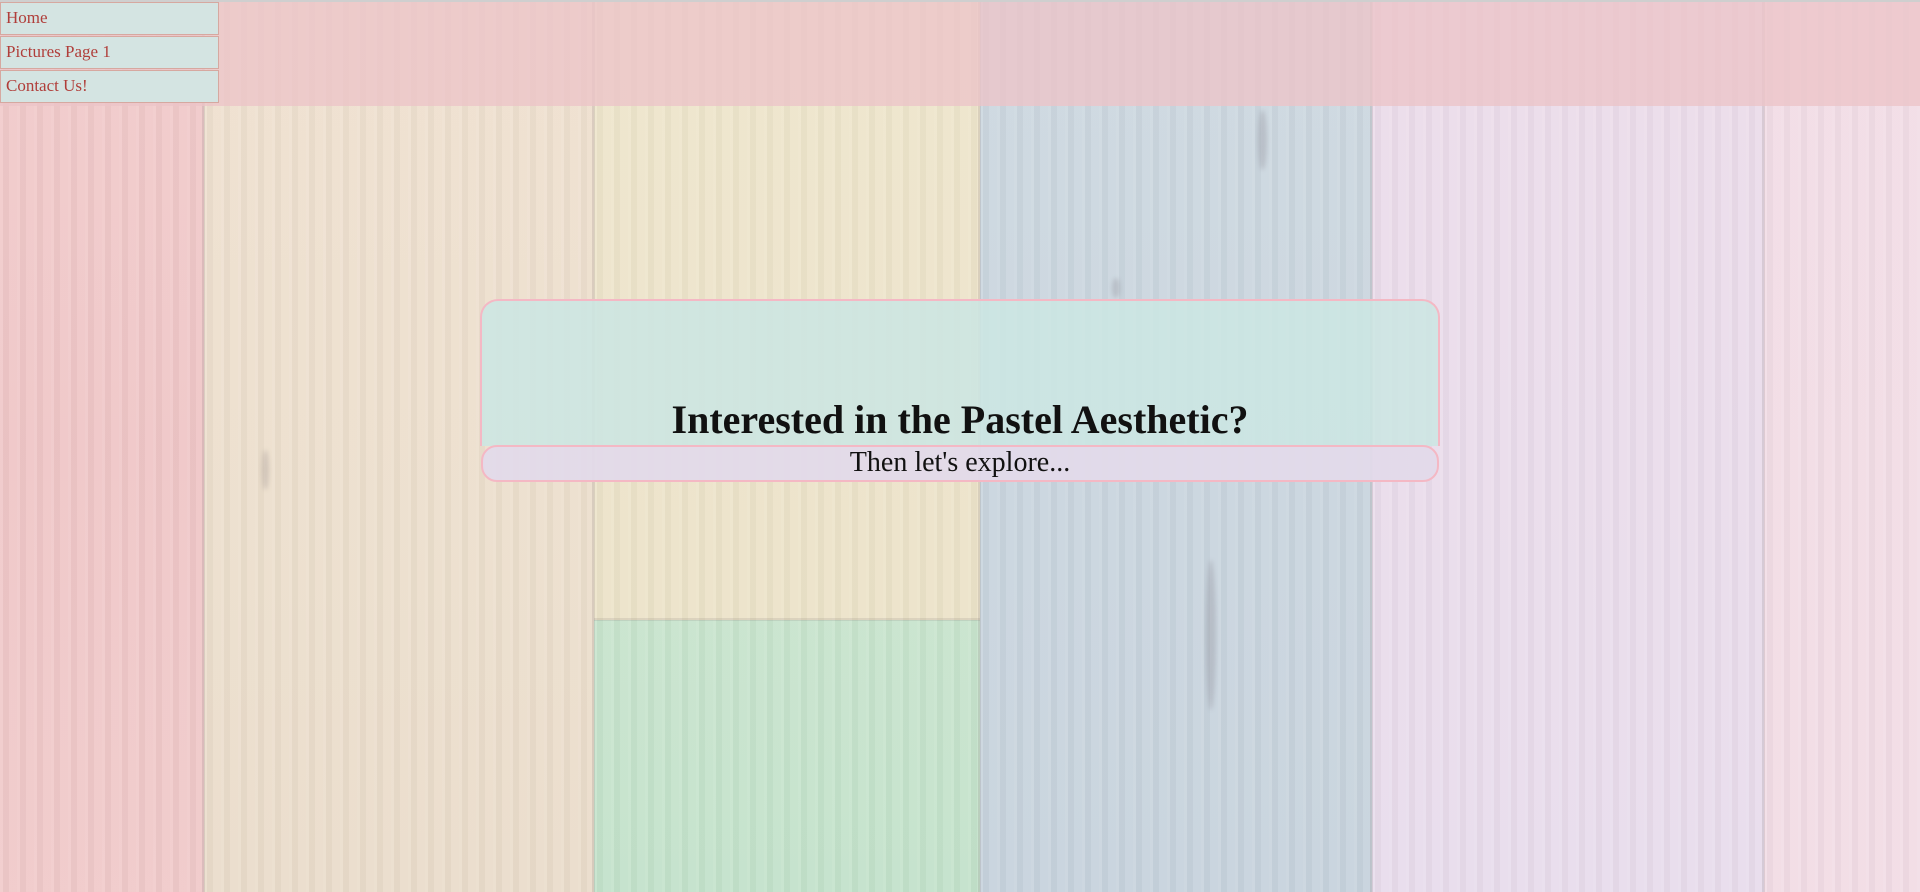  I want to click on hero-box: Interested in the Pastel Aesthetic?, so click(960, 372).